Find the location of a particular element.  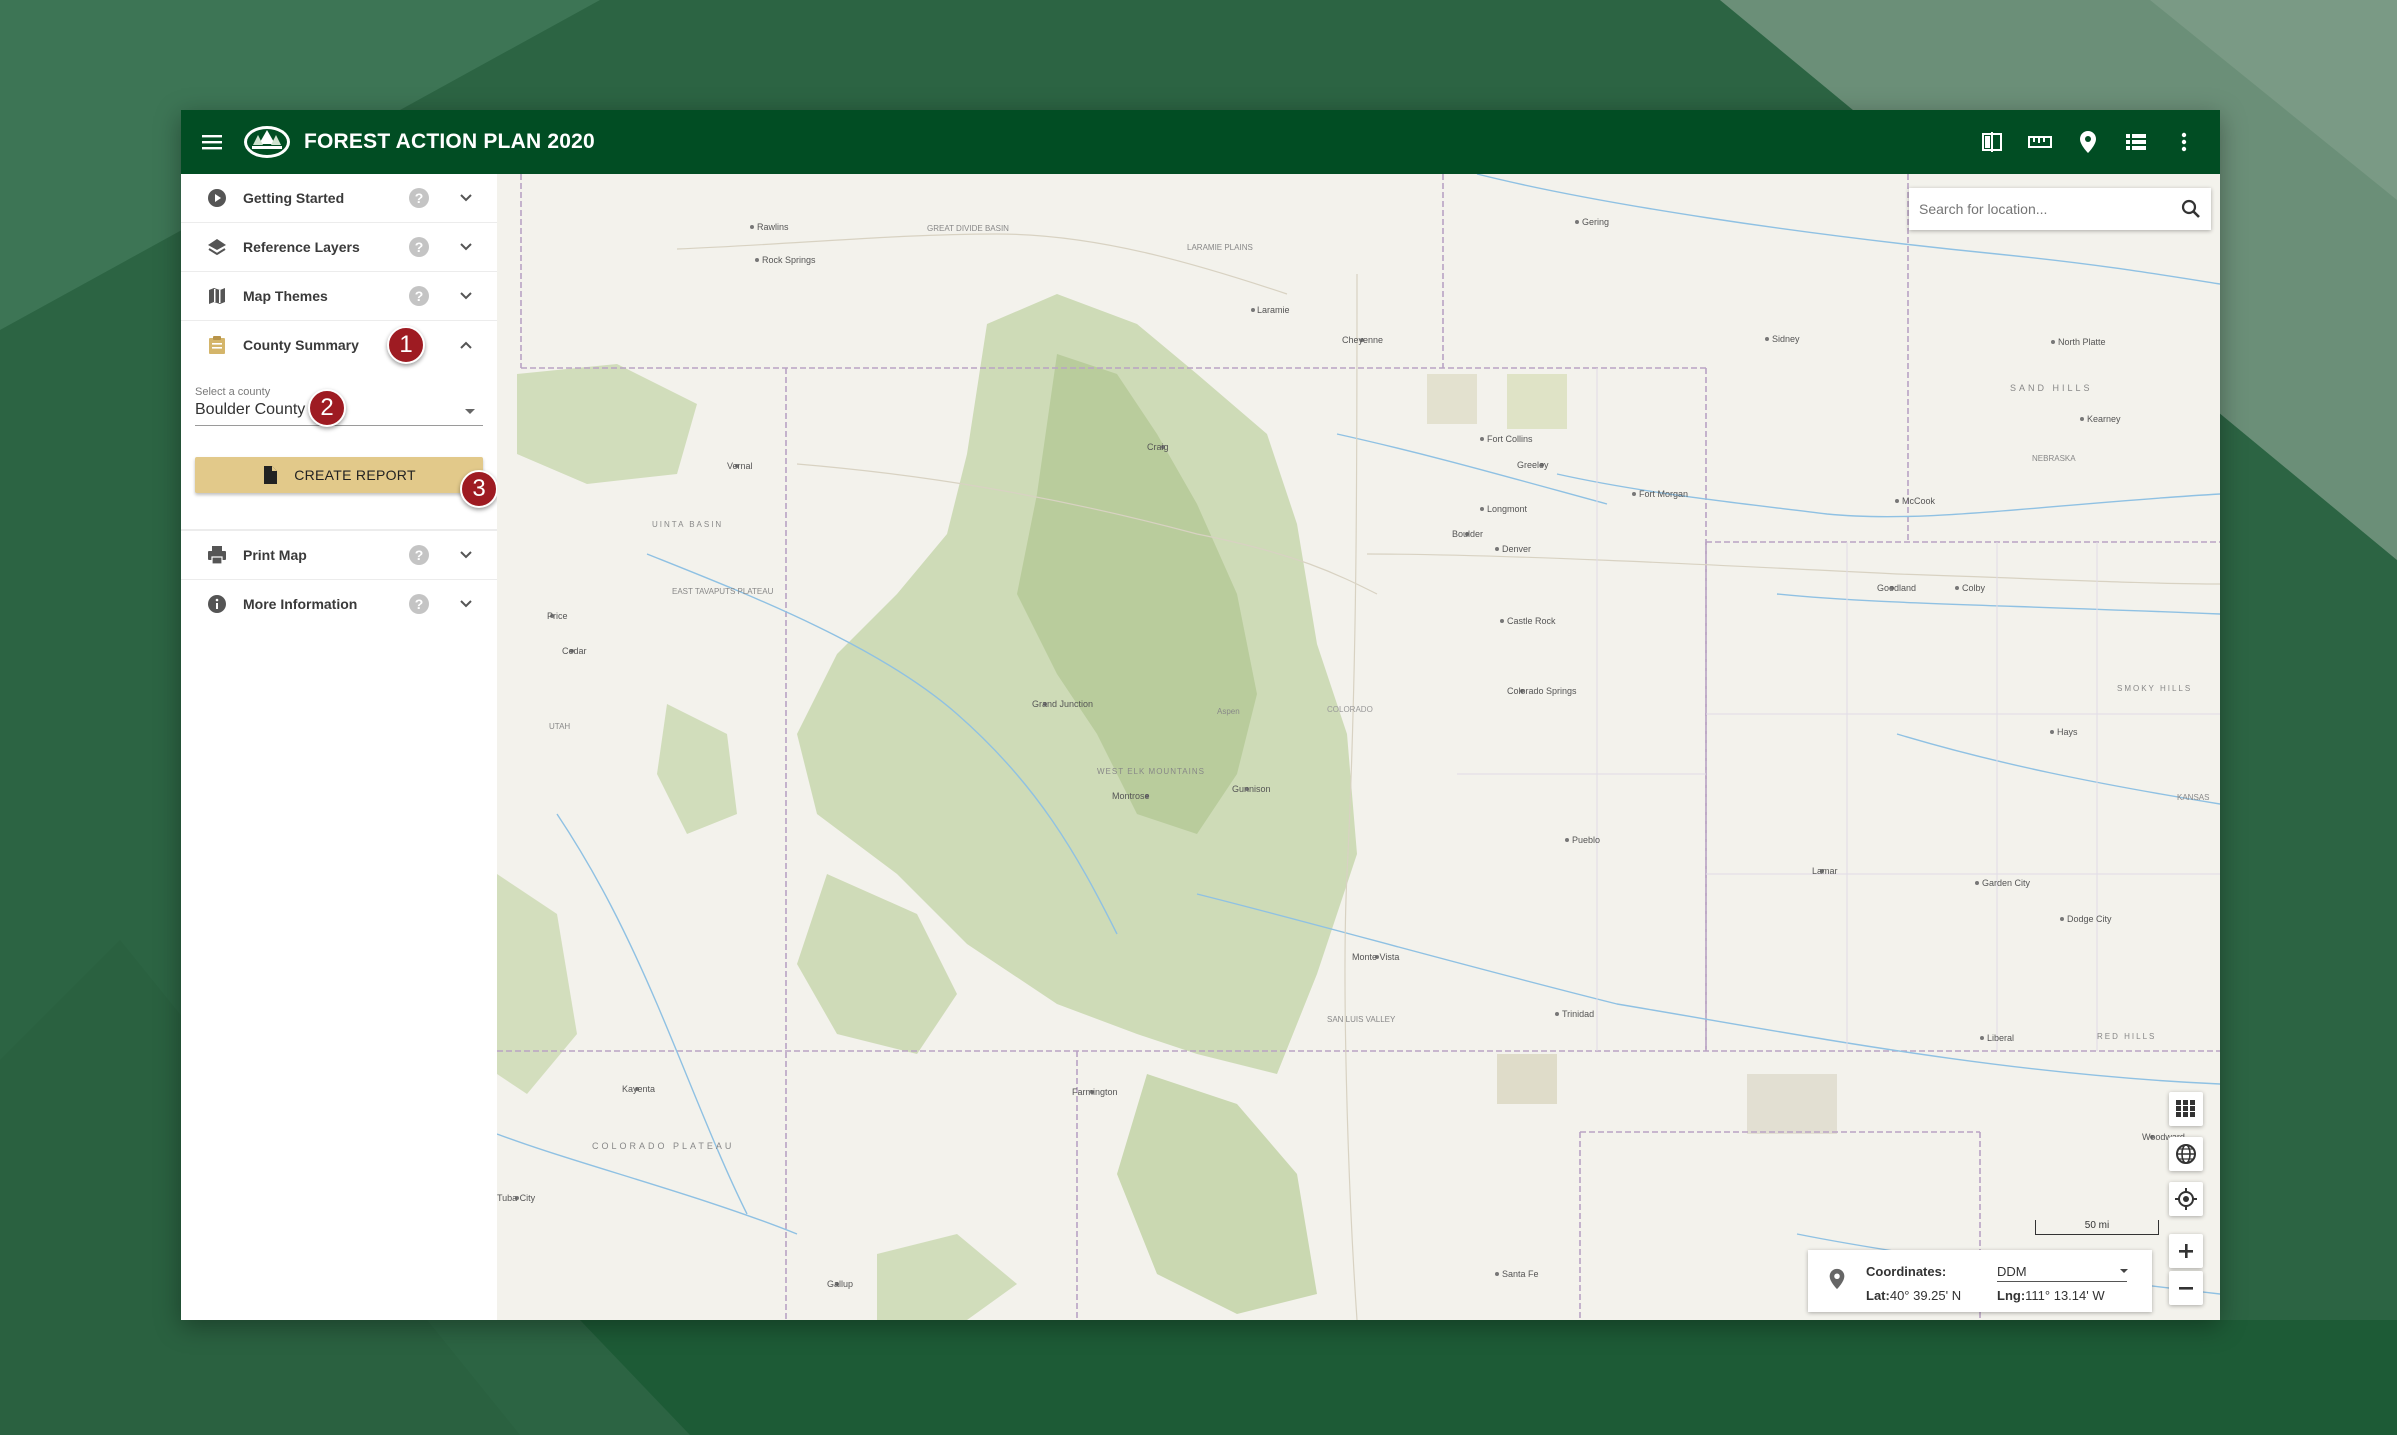

svg-text: GREAT DIVIDE BASIN is located at coordinates (968, 228).